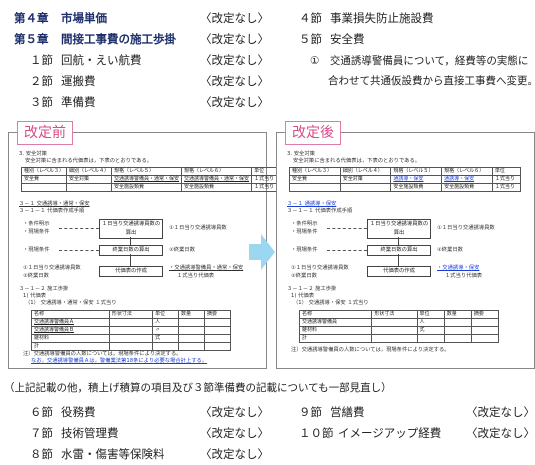 The height and width of the screenshot is (465, 535). What do you see at coordinates (431, 81) in the screenshot?
I see `change-note-line2: 合わせて共通仮設費から直接工事費へ変更。` at bounding box center [431, 81].